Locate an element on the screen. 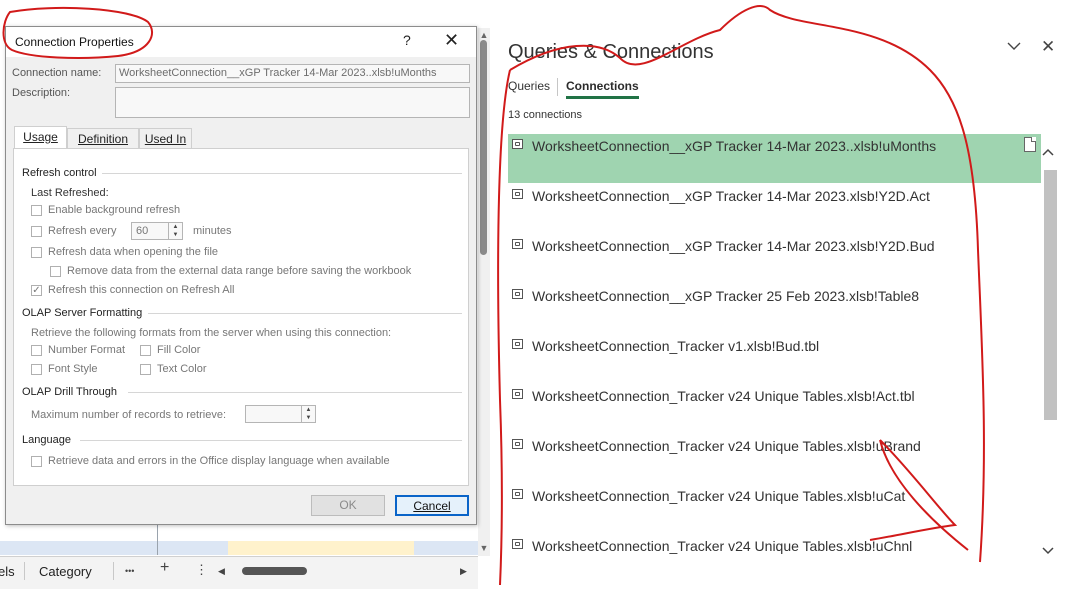 The image size is (1071, 589). tab-usage: Usage is located at coordinates (40, 138).